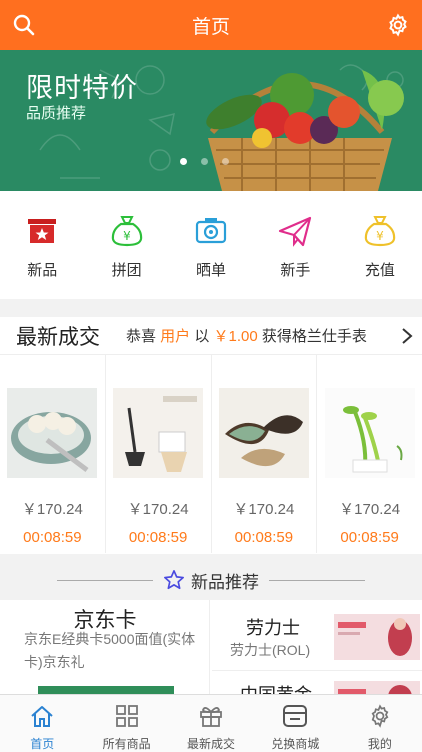 This screenshot has width=422, height=752. What do you see at coordinates (211, 744) in the screenshot?
I see `tab-label: 最新成交` at bounding box center [211, 744].